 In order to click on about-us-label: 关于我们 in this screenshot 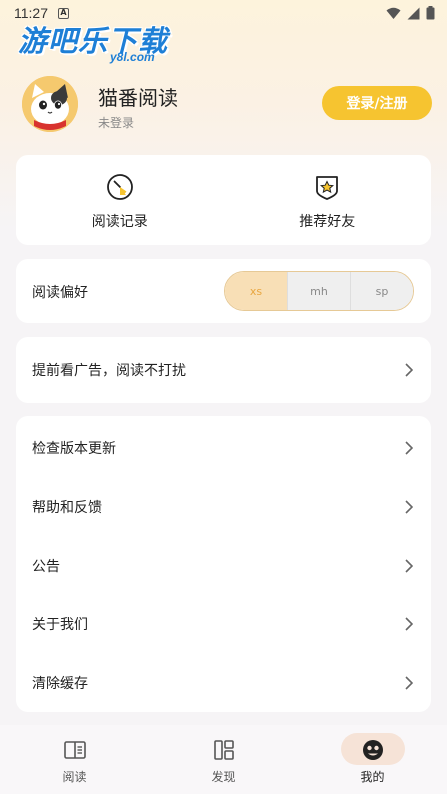, I will do `click(60, 625)`.